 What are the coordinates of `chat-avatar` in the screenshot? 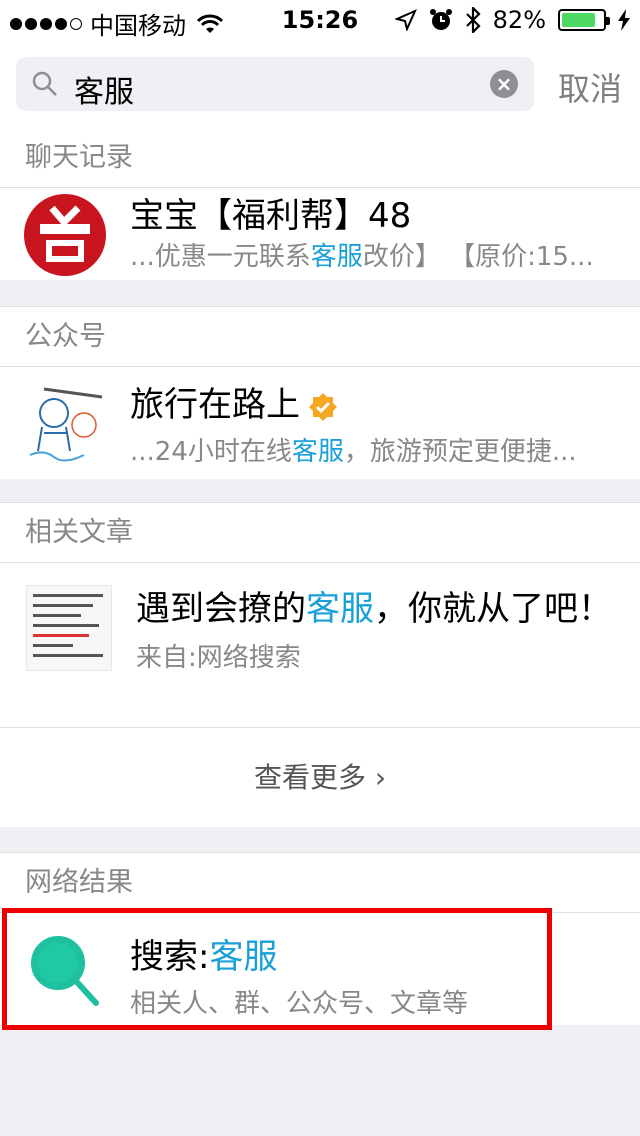 It's located at (65, 235).